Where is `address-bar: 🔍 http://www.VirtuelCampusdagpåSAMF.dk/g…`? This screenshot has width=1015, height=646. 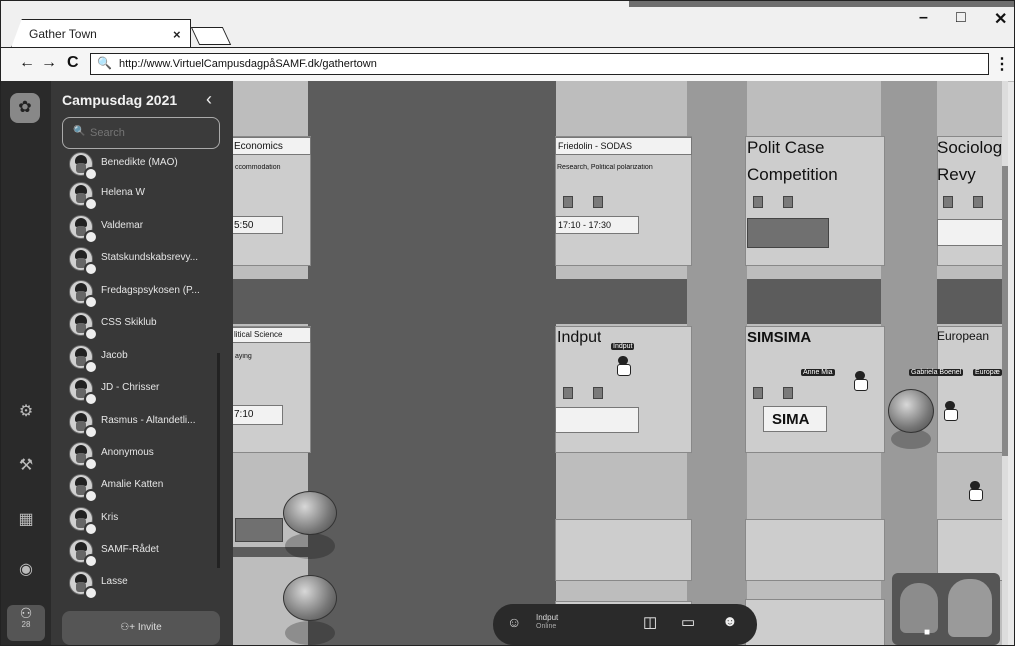 address-bar: 🔍 http://www.VirtuelCampusdagpåSAMF.dk/g… is located at coordinates (539, 64).